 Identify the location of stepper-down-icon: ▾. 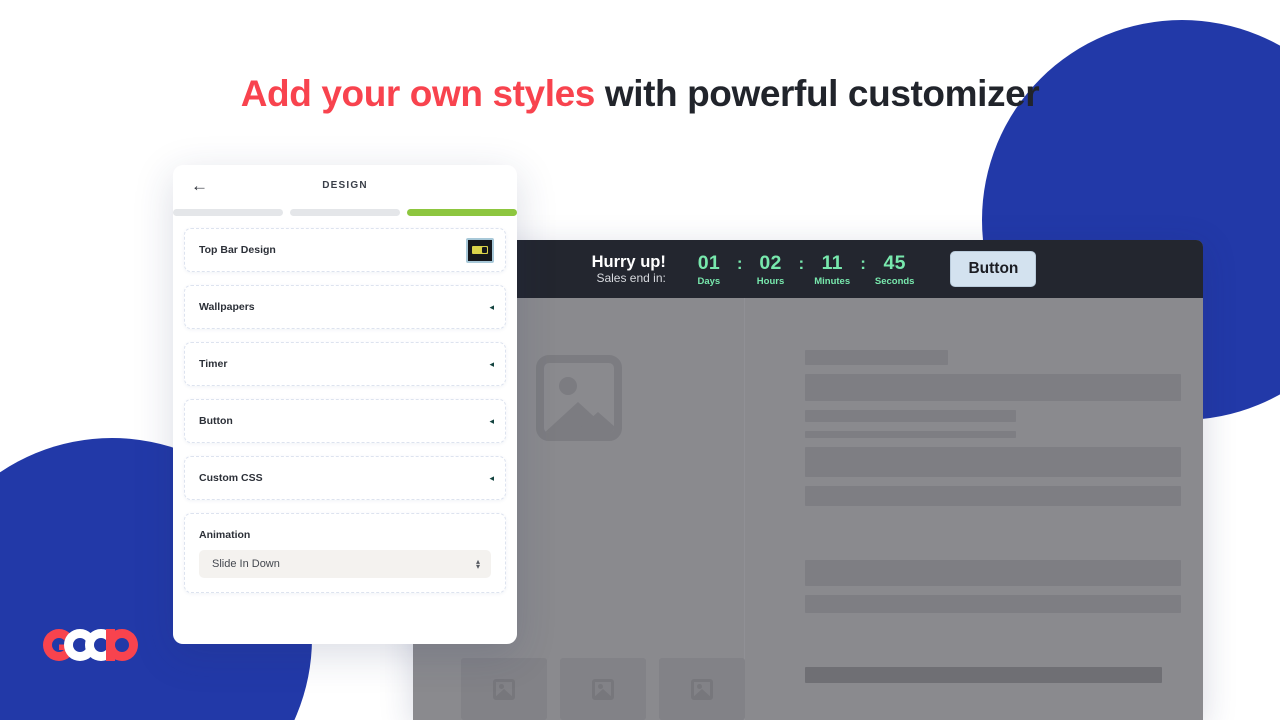
(477, 566).